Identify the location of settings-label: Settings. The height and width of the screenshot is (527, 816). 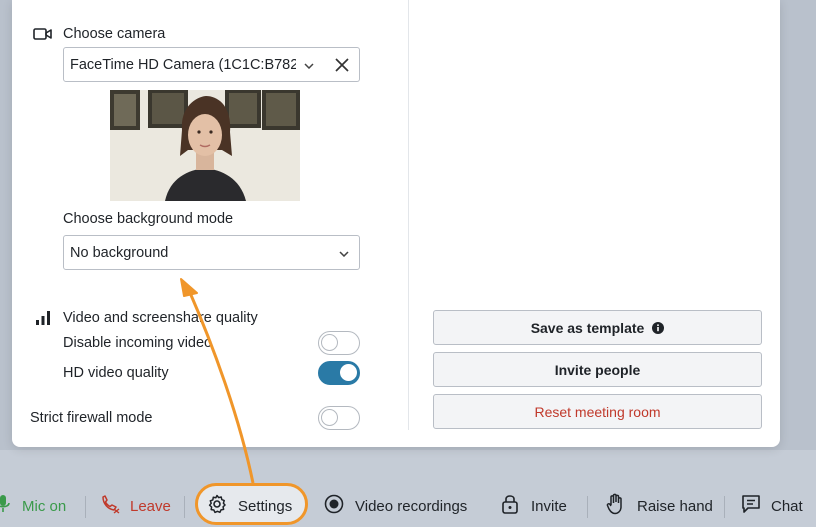
(265, 506).